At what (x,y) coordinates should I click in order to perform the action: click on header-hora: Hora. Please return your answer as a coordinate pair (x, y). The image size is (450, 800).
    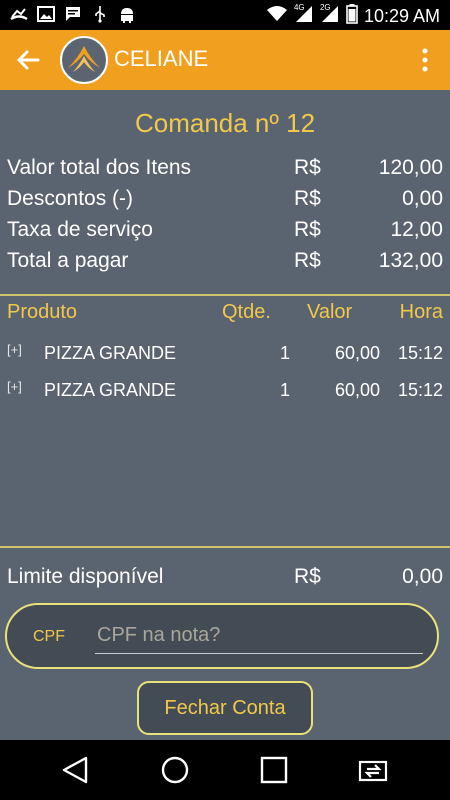
    Looking at the image, I should click on (421, 312).